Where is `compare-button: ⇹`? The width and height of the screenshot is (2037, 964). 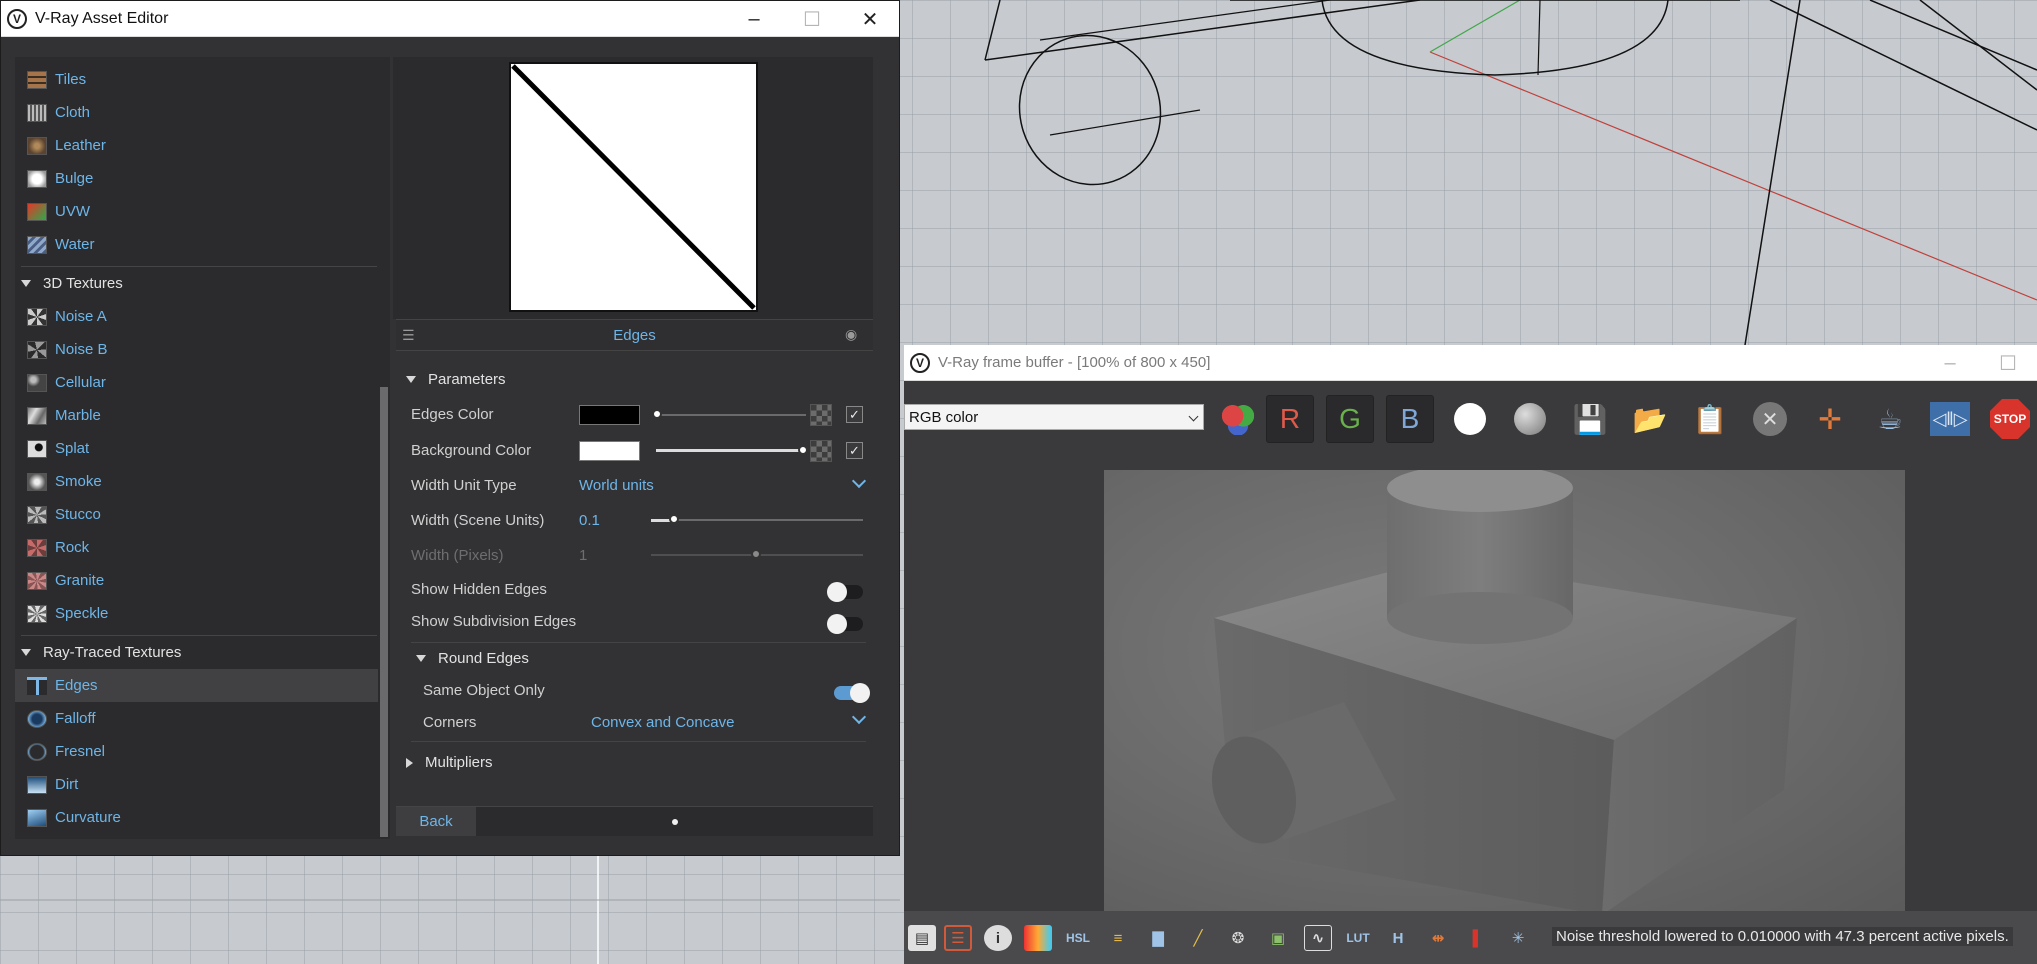 compare-button: ⇹ is located at coordinates (1438, 938).